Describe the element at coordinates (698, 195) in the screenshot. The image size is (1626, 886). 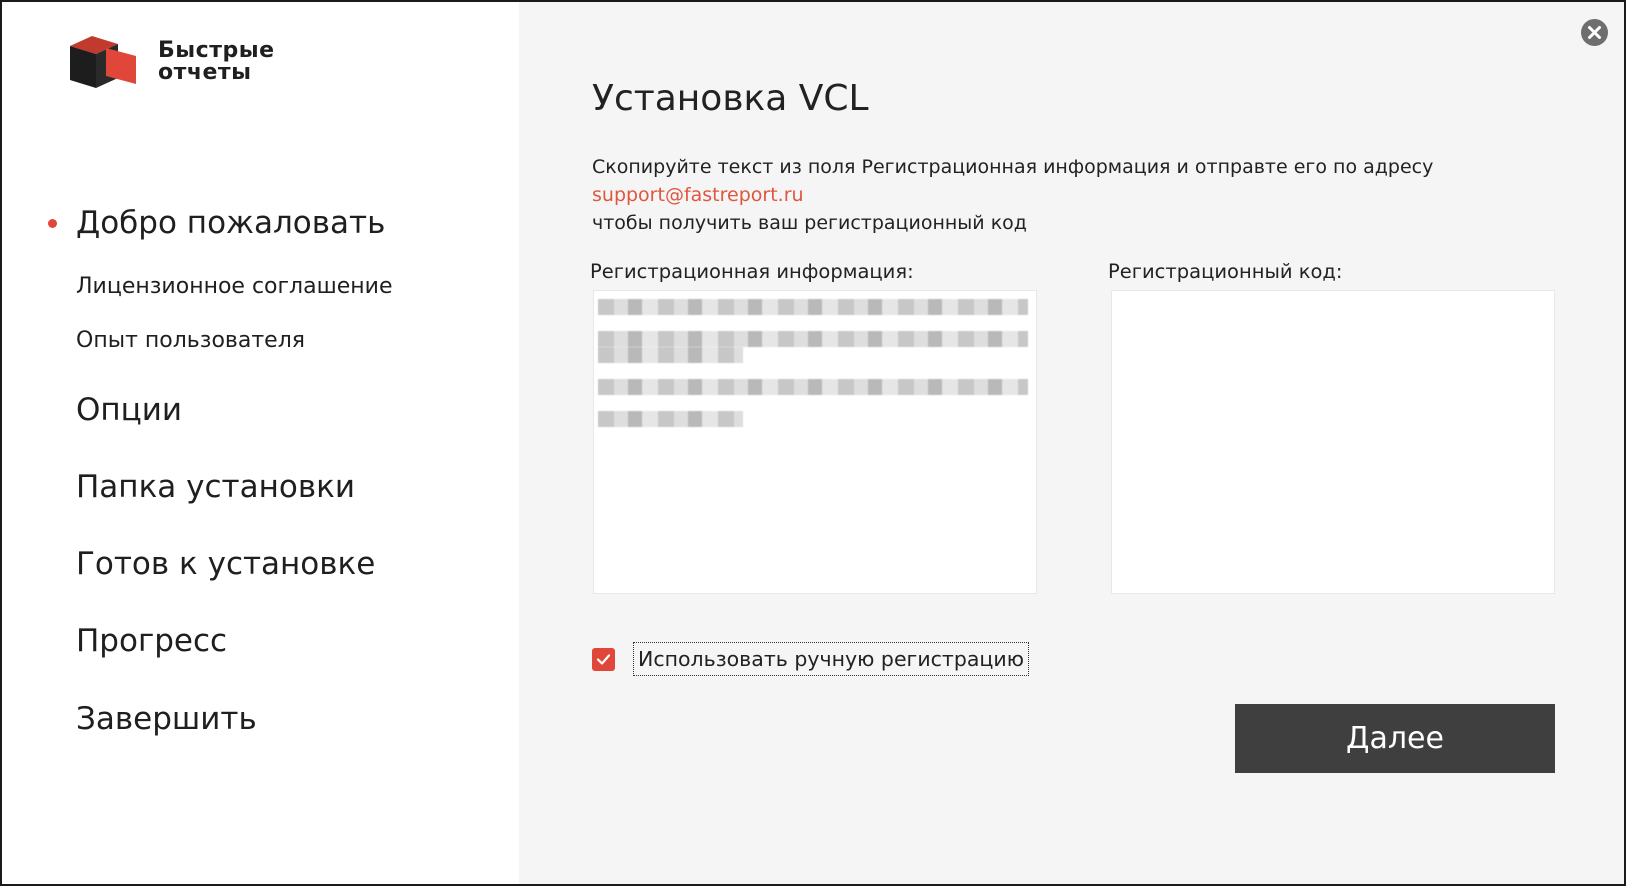
I see `support-email-link: support@fastreport.ru` at that location.